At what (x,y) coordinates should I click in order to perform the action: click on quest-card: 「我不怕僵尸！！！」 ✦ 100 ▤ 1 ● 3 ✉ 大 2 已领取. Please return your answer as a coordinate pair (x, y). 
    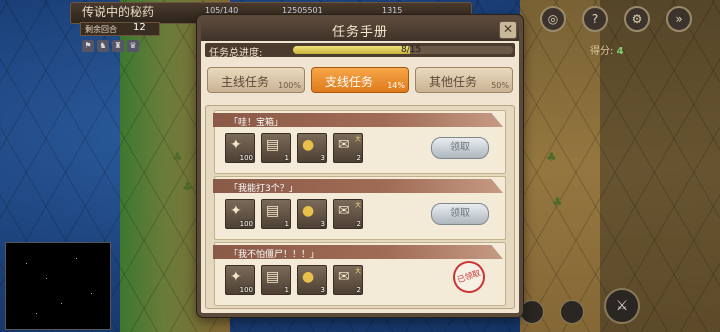
    Looking at the image, I should click on (359, 274).